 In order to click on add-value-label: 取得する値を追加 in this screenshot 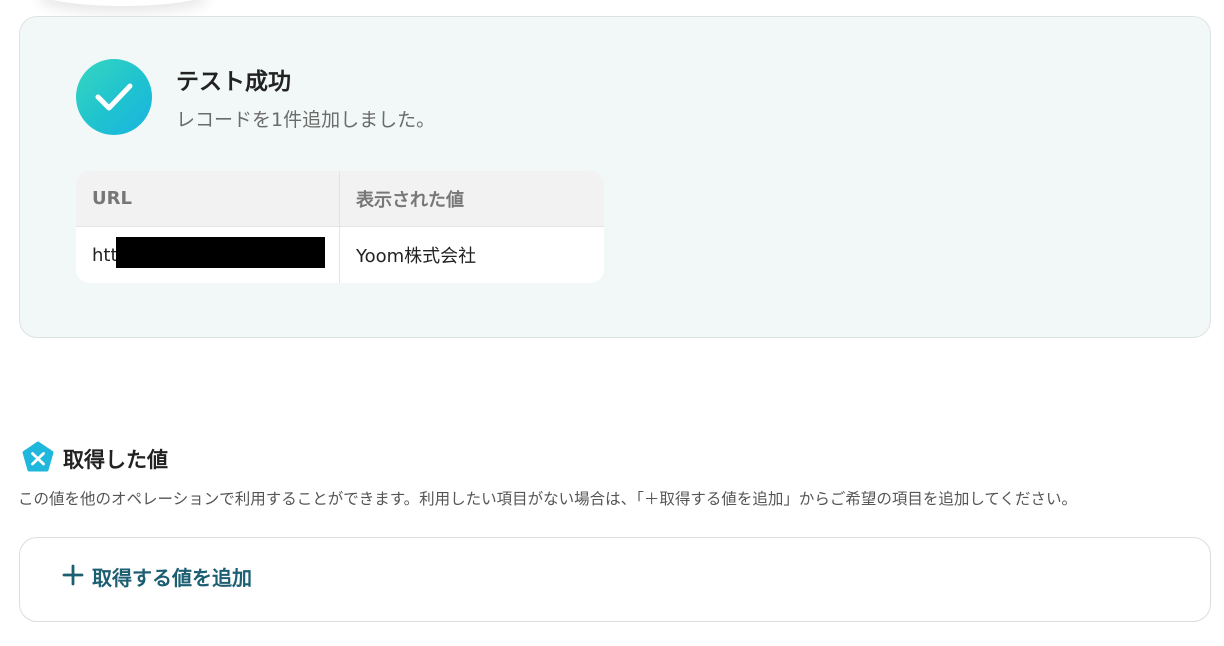, I will do `click(172, 578)`.